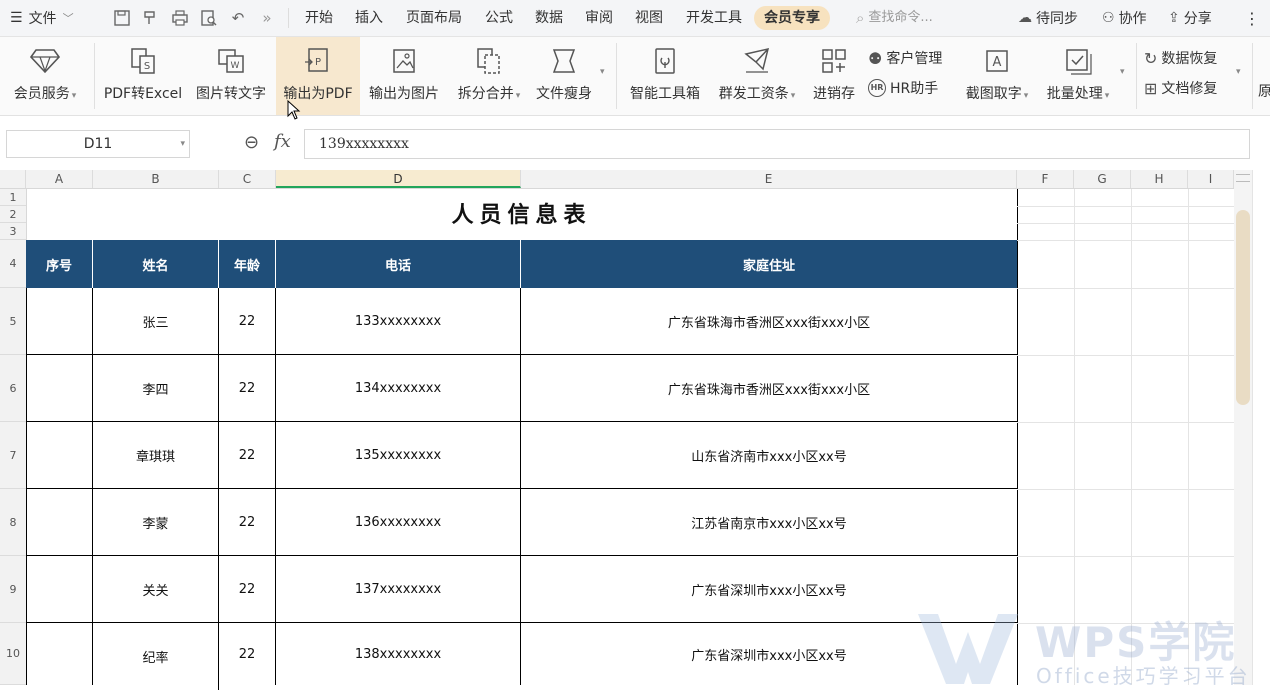  I want to click on data-recover-button: ↻ 数据恢复, so click(1180, 58).